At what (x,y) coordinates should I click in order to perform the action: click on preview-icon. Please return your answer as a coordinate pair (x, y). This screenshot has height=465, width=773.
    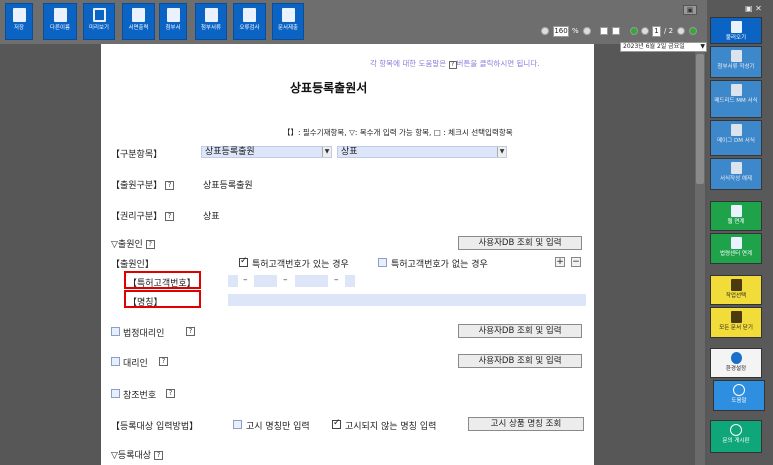
    Looking at the image, I should click on (99, 15).